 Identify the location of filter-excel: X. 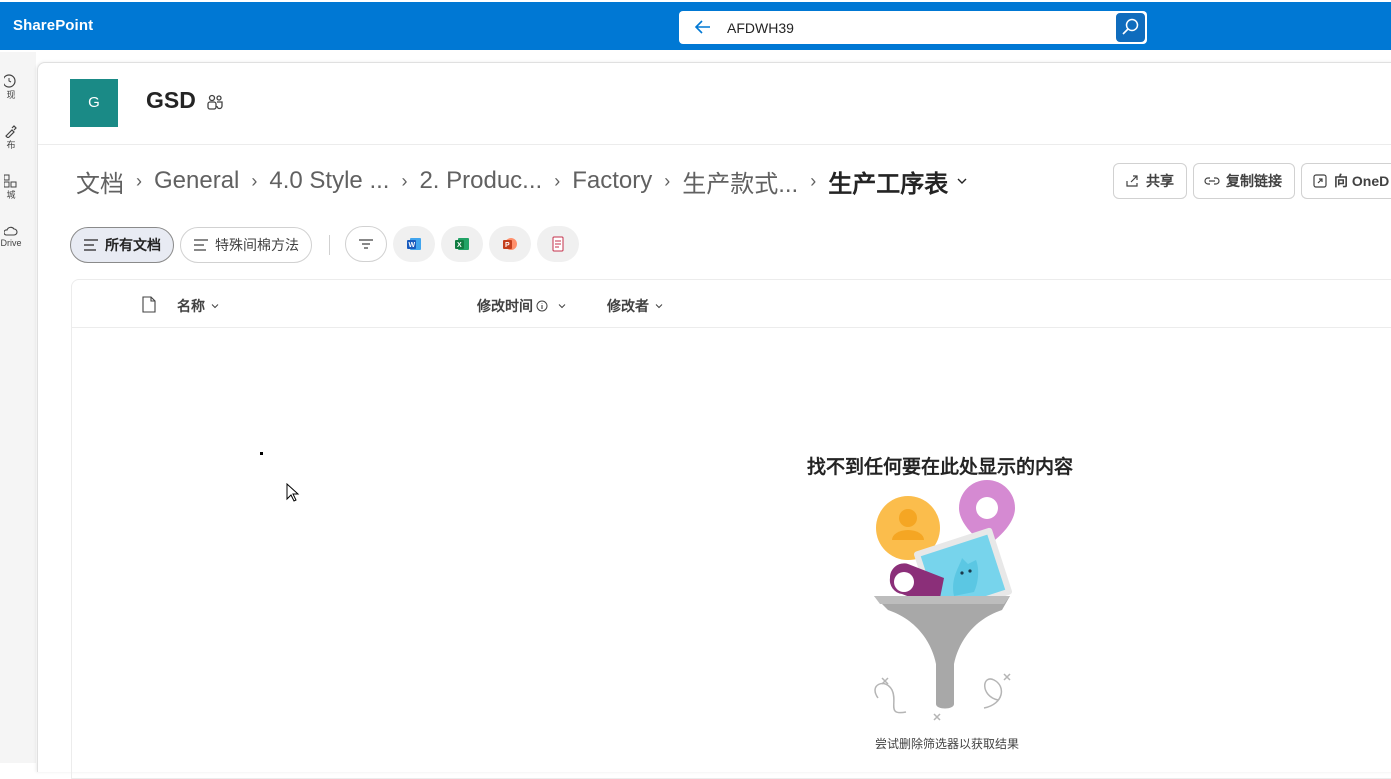
(462, 244).